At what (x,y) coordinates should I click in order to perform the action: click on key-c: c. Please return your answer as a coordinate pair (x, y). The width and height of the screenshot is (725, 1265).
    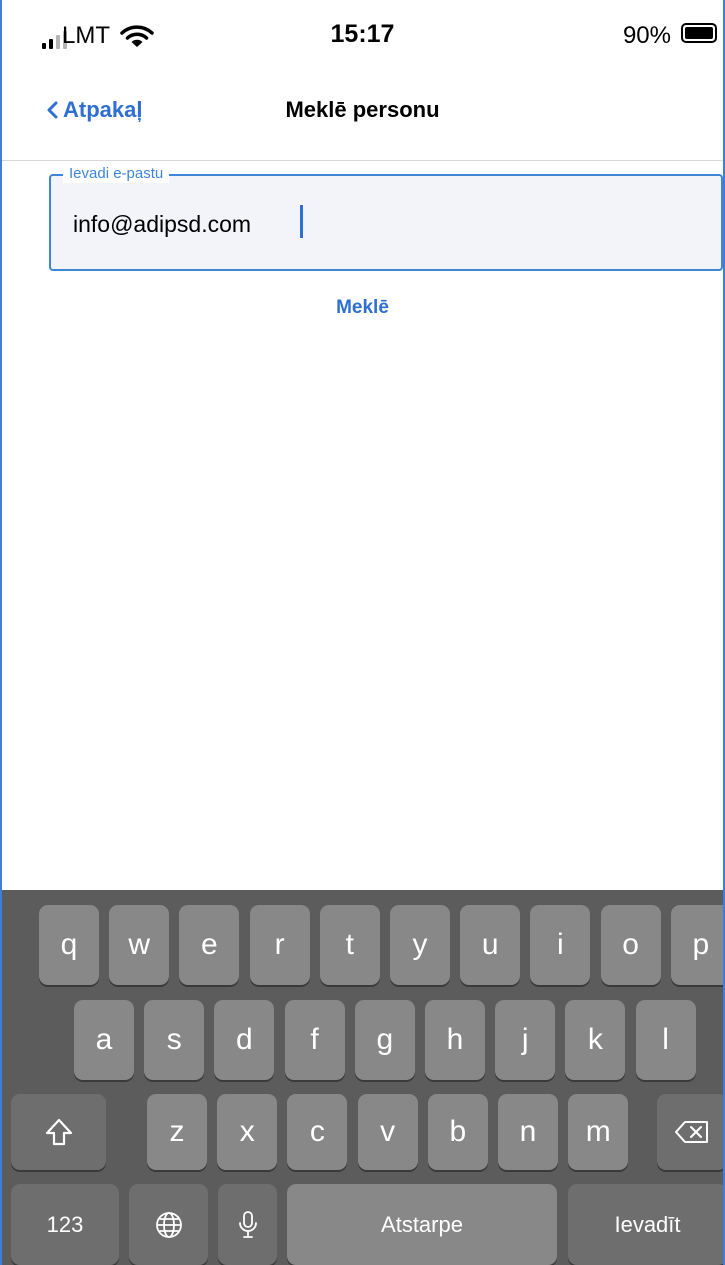
    Looking at the image, I should click on (317, 1132).